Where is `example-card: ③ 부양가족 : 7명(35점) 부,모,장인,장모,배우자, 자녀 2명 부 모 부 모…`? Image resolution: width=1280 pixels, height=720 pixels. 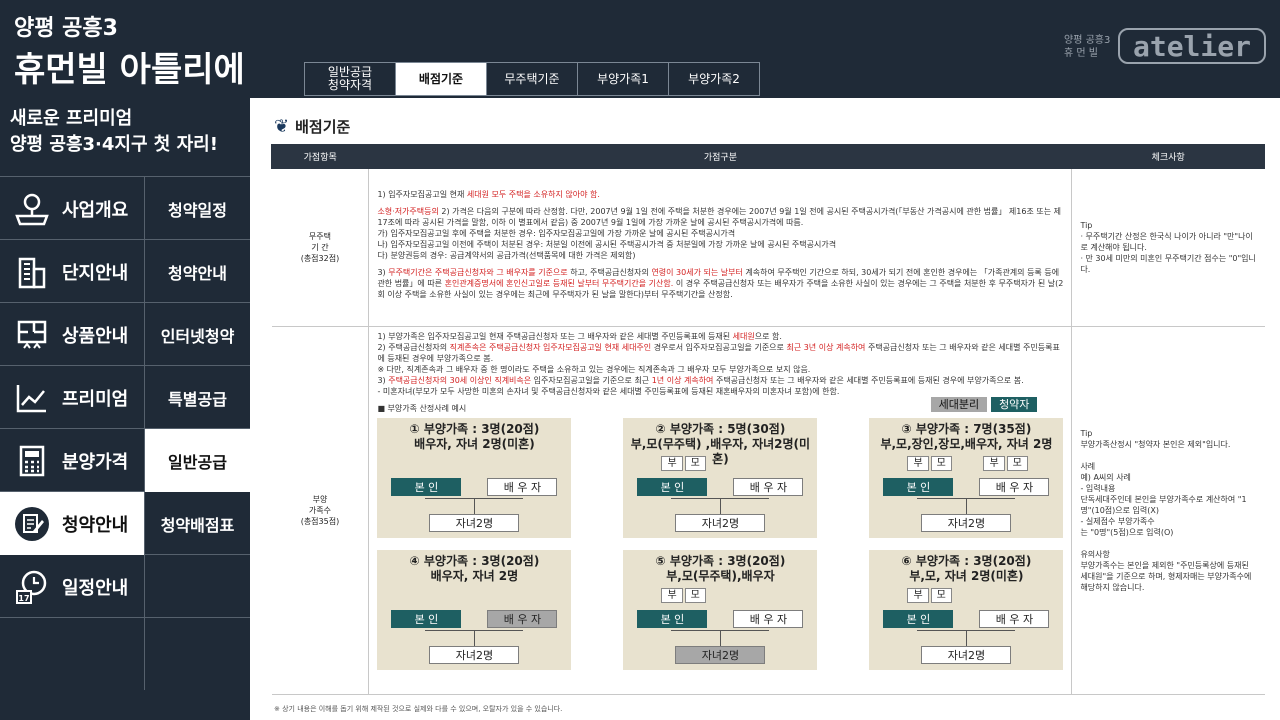 example-card: ③ 부양가족 : 7명(35점) 부,모,장인,장모,배우자, 자녀 2명 부 모 부 모… is located at coordinates (966, 478).